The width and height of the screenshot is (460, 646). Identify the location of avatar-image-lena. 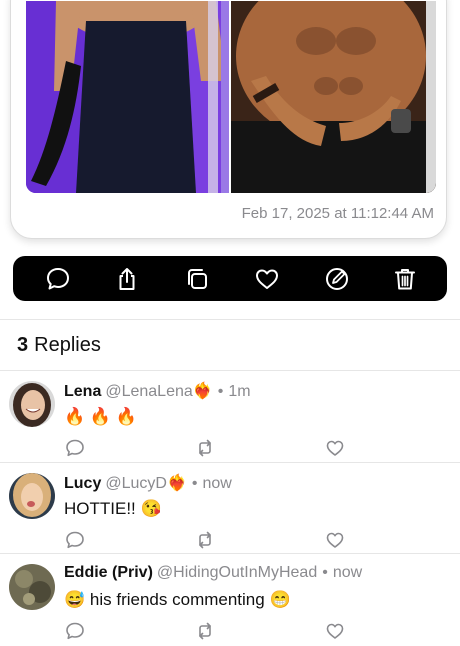
(32, 404).